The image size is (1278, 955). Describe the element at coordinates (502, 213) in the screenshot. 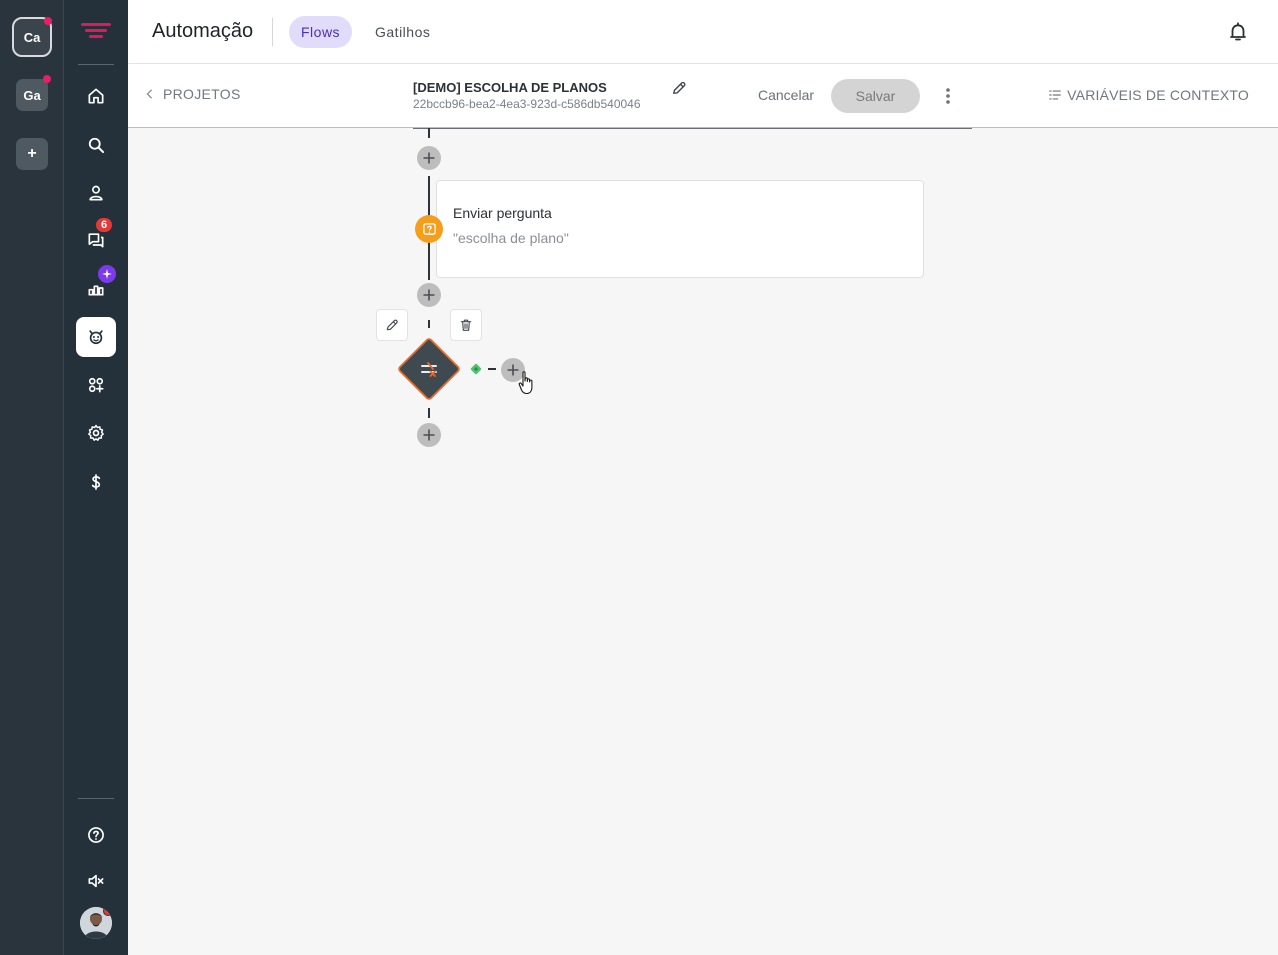

I see `node-title: Enviar pergunta` at that location.